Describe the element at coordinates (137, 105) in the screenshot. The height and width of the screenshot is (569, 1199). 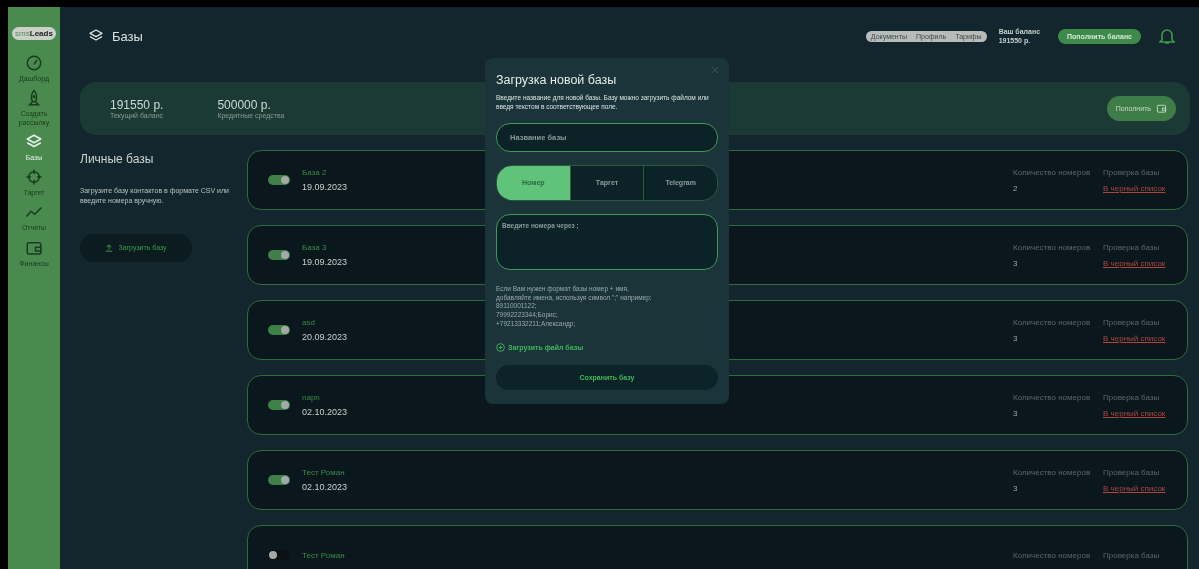
I see `stat-value: 191550 р.` at that location.